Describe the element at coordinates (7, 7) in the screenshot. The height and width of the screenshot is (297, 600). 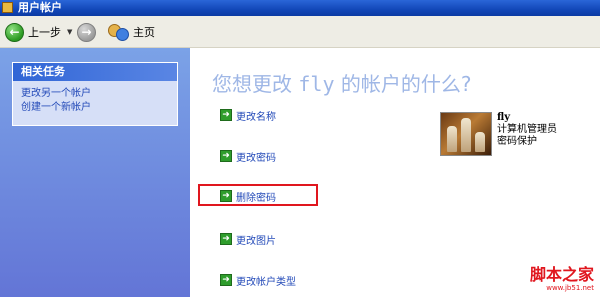
I see `user-accounts-app-icon` at that location.